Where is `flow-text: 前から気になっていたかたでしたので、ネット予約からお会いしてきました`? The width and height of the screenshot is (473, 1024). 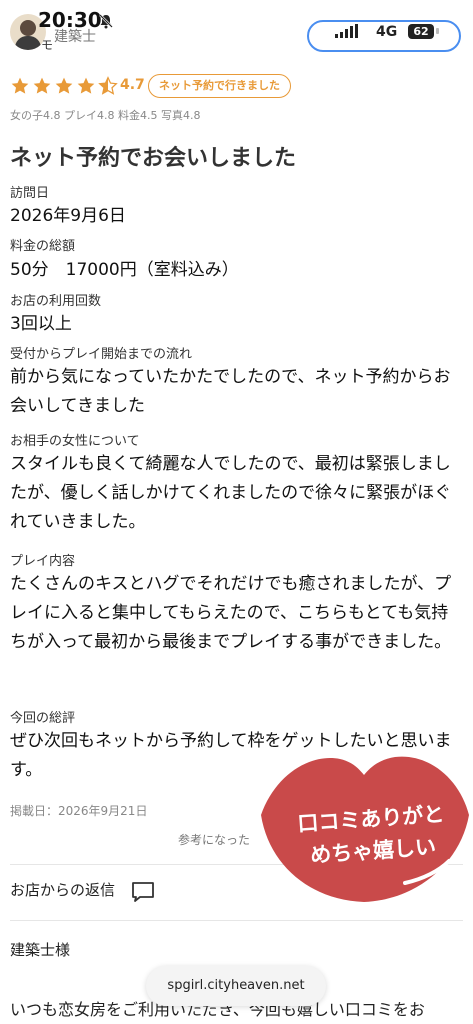 flow-text: 前から気になっていたかたでしたので、ネット予約からお会いしてきました is located at coordinates (230, 391).